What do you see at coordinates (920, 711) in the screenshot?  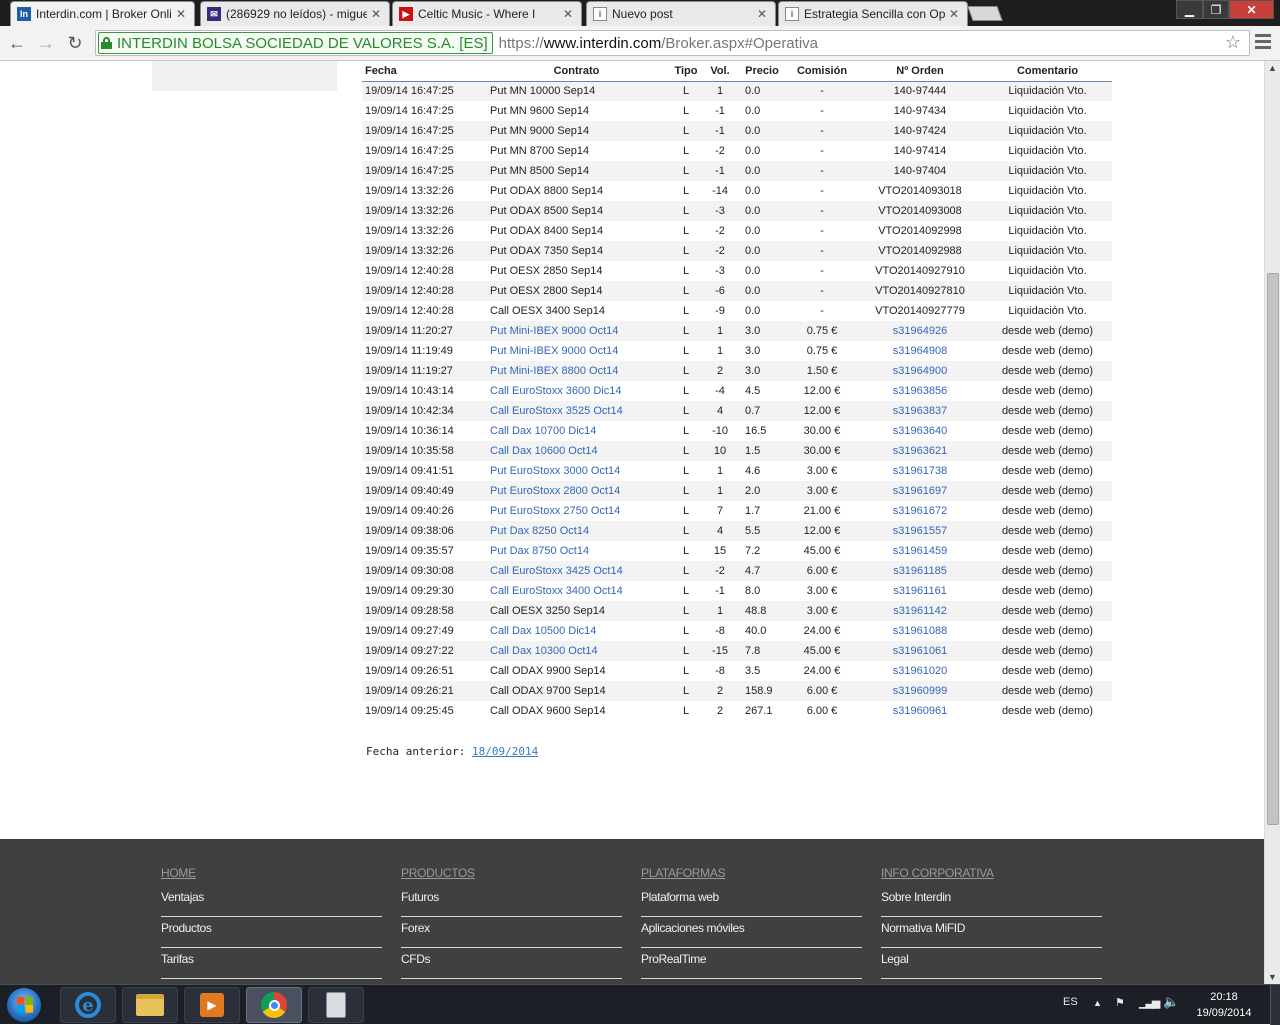 I see `order-link: s31960961` at bounding box center [920, 711].